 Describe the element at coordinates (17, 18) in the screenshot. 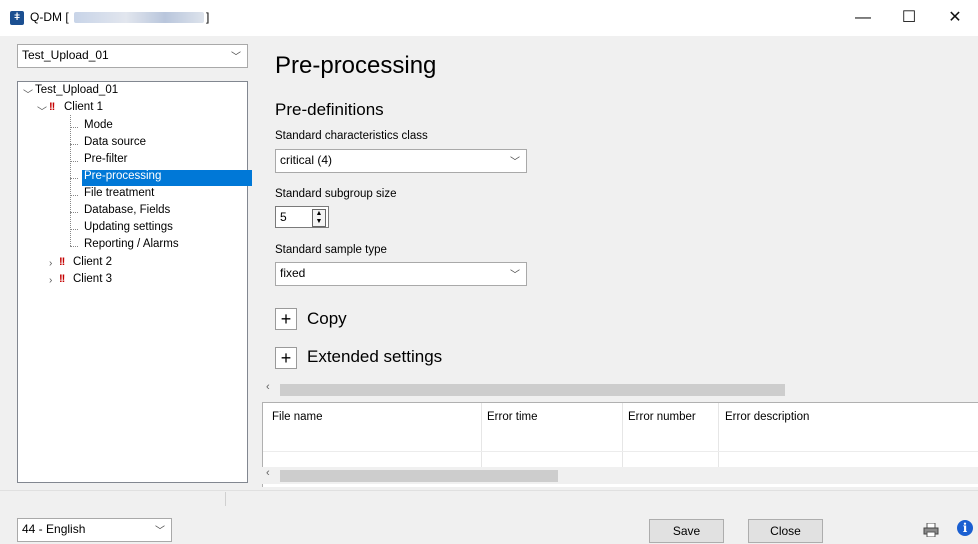

I see `app-logo-icon: ǂ` at that location.